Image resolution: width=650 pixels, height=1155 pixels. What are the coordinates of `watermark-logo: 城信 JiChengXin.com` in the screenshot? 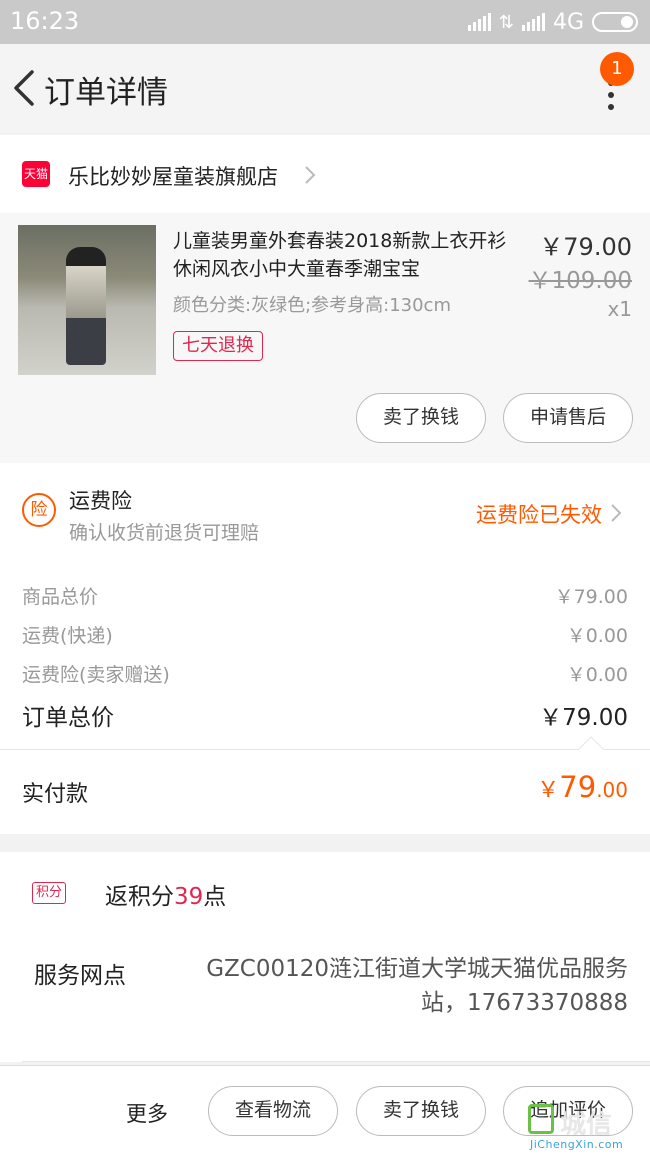 It's located at (586, 1128).